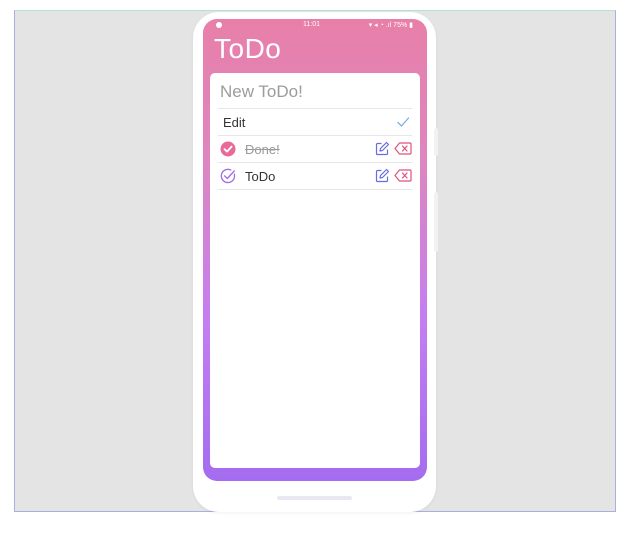  I want to click on volume-button, so click(436, 142).